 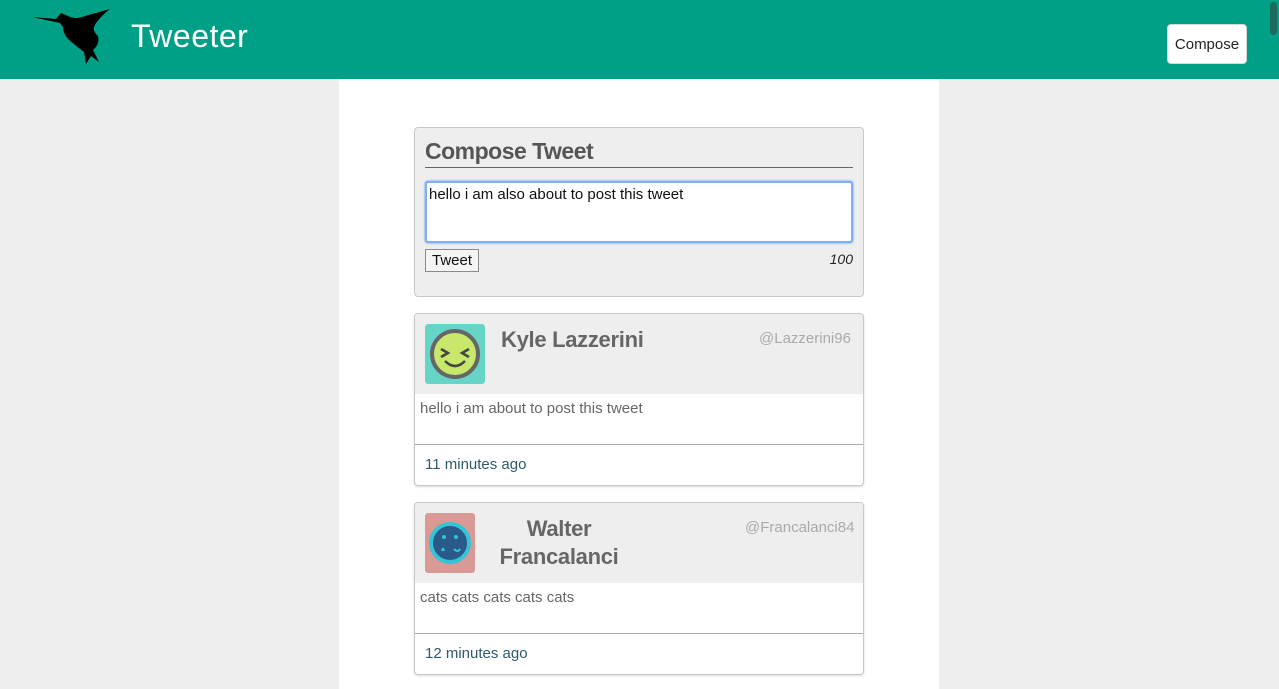 What do you see at coordinates (71, 36) in the screenshot?
I see `hummingbird-icon` at bounding box center [71, 36].